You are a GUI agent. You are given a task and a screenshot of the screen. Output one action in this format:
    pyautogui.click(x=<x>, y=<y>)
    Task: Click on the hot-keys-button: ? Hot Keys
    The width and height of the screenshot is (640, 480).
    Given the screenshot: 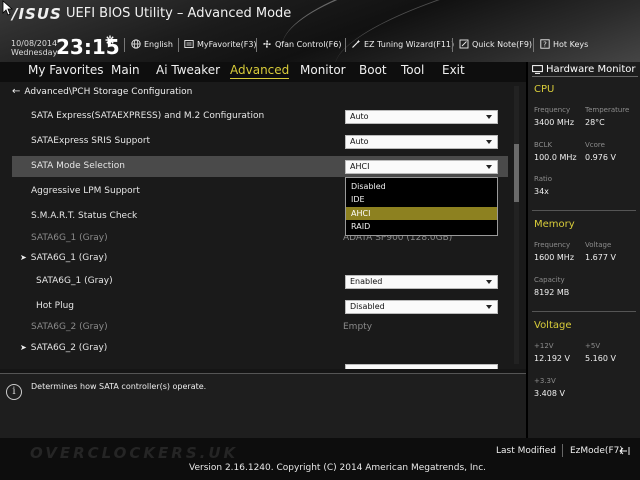 What is the action you would take?
    pyautogui.click(x=564, y=44)
    